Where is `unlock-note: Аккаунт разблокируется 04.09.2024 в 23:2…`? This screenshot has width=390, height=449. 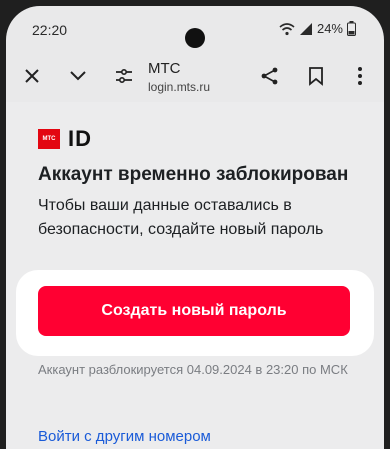 unlock-note: Аккаунт разблокируется 04.09.2024 в 23:2… is located at coordinates (193, 369).